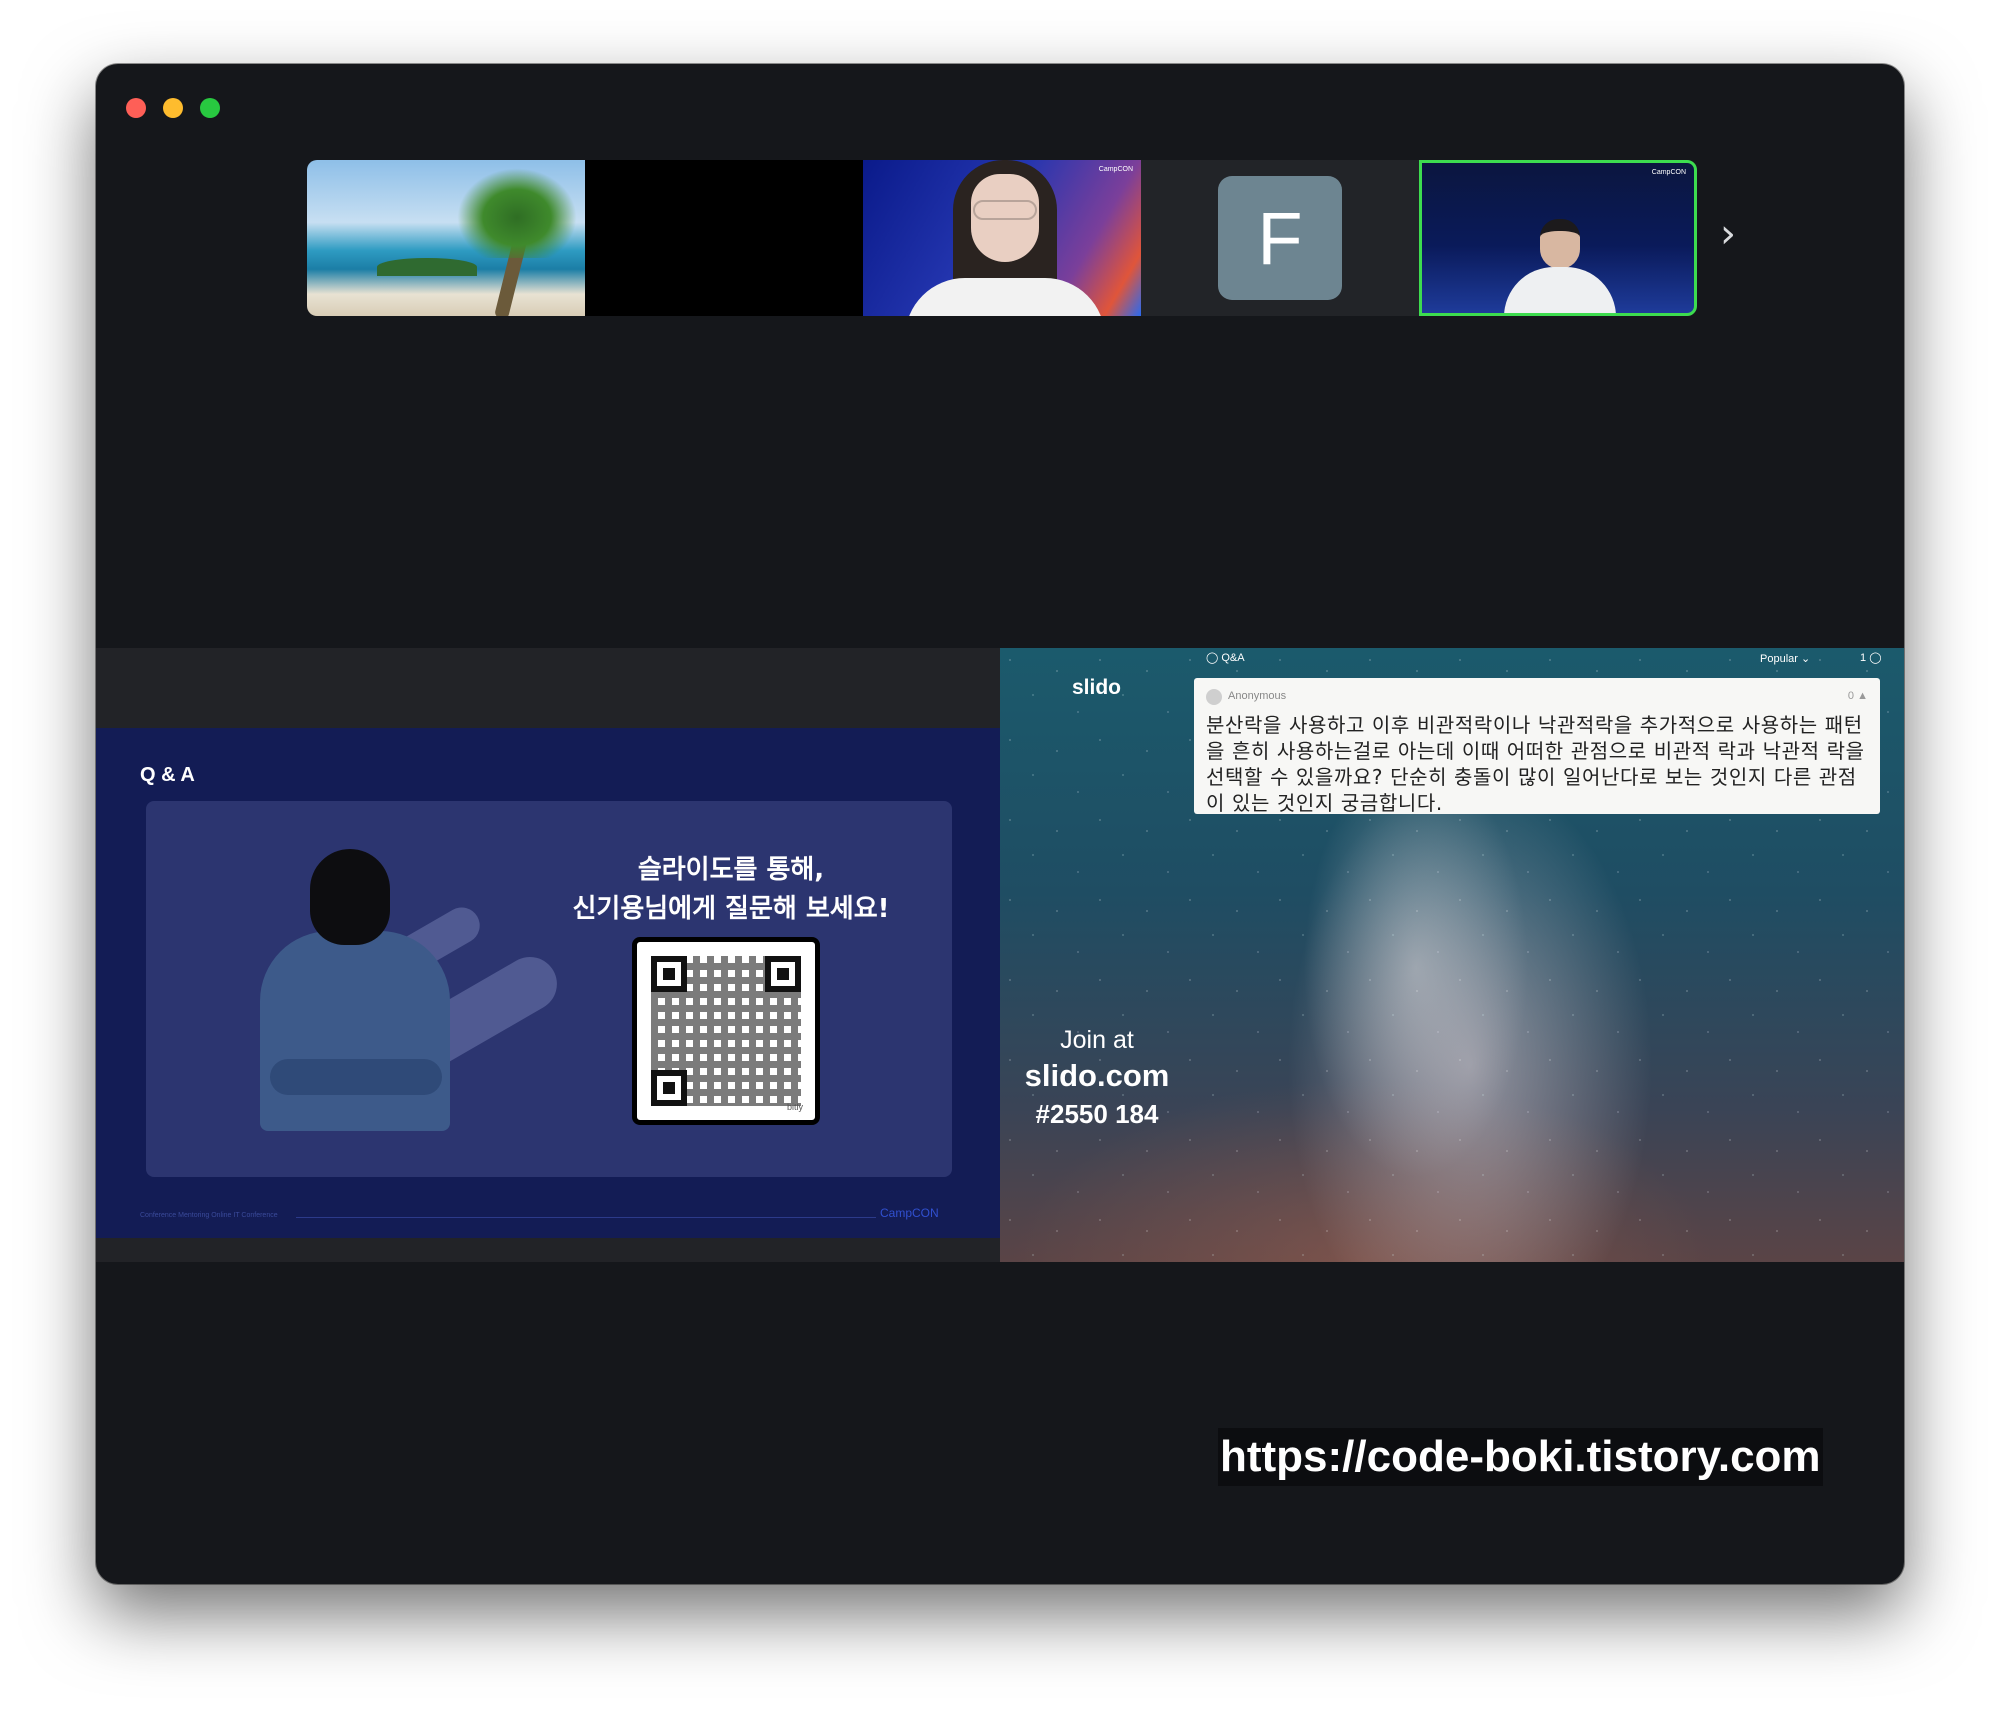  I want to click on event-code: #2550 184, so click(1097, 1114).